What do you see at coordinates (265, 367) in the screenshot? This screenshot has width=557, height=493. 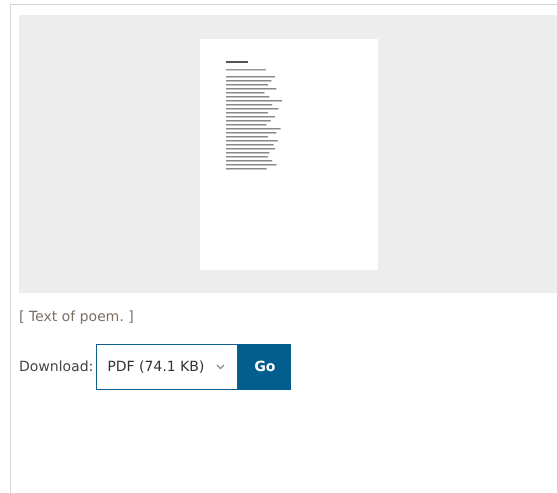 I see `go-button: Go` at bounding box center [265, 367].